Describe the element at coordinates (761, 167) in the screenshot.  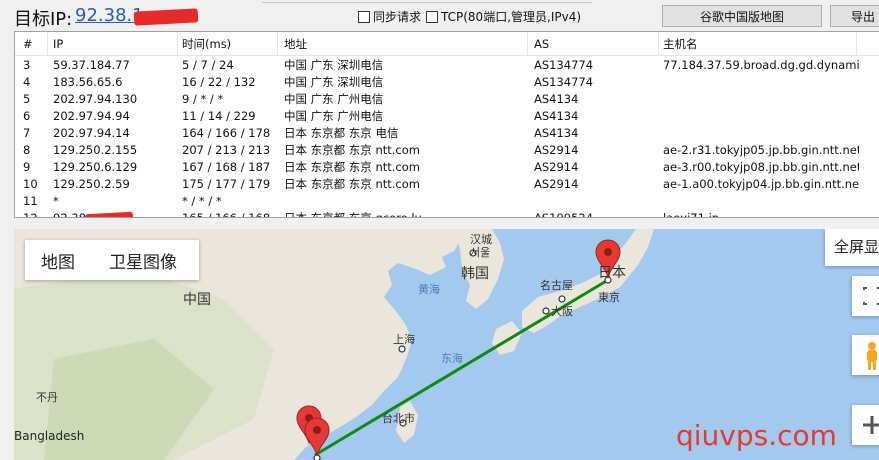
I see `cell-host: ae-3.r00.tokyjp08.jp.bb.gin.ntt.net` at that location.